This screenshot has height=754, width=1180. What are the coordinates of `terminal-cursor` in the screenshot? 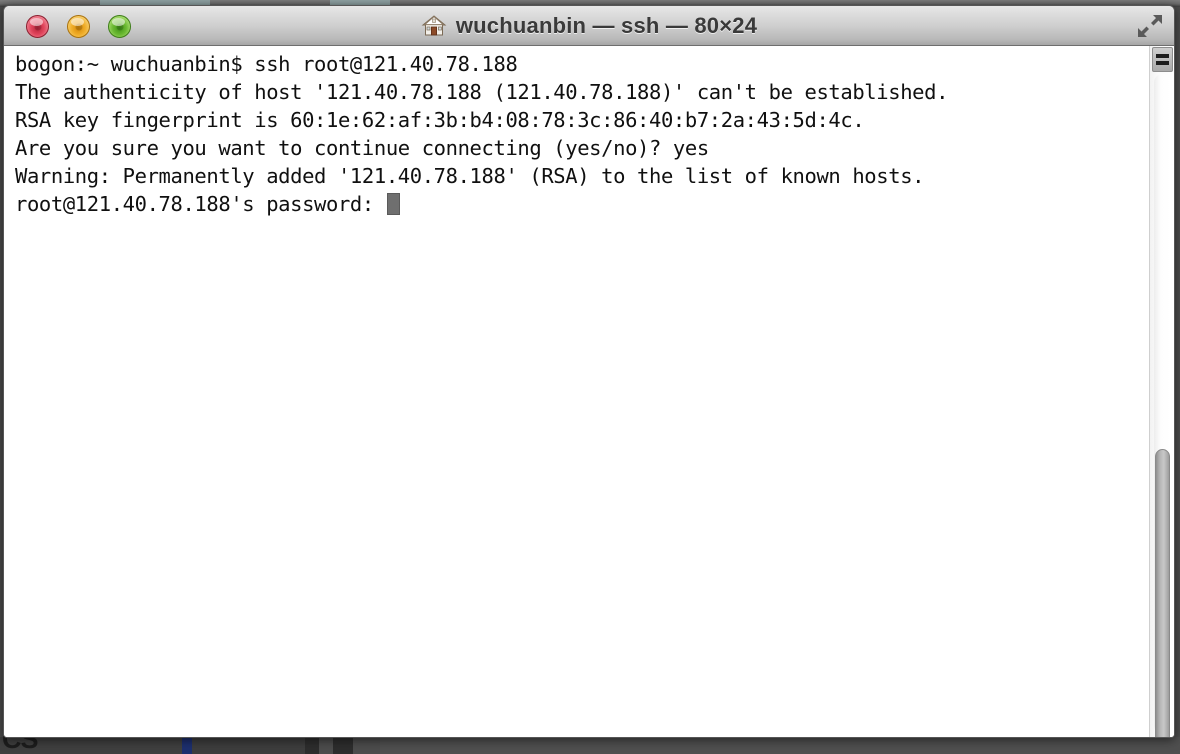 It's located at (393, 204).